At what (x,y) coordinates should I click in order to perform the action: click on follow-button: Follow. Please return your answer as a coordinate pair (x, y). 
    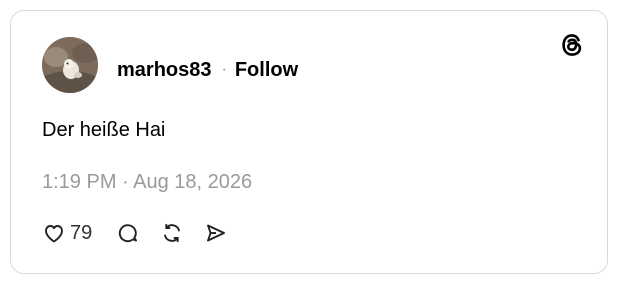
    Looking at the image, I should click on (266, 70).